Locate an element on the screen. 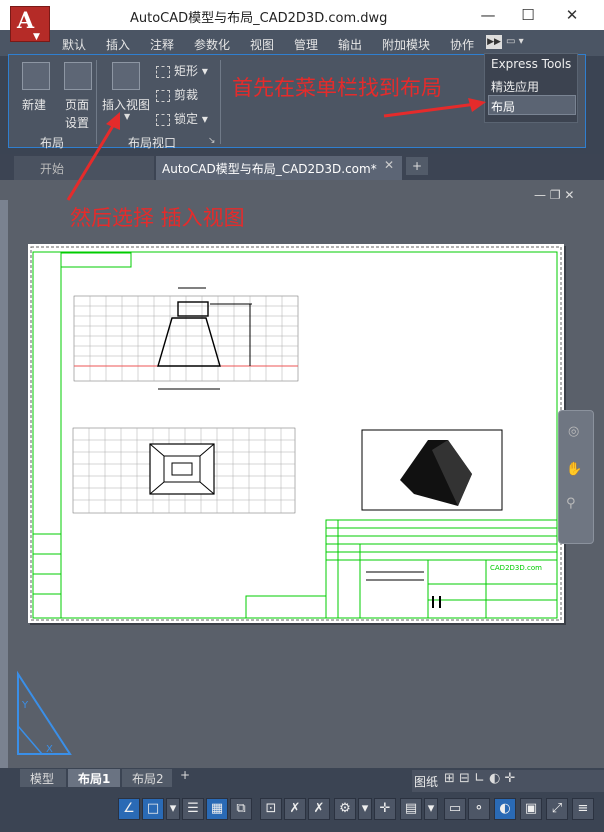 This screenshot has width=604, height=832. clip-viewport-button: 剪裁 is located at coordinates (177, 94).